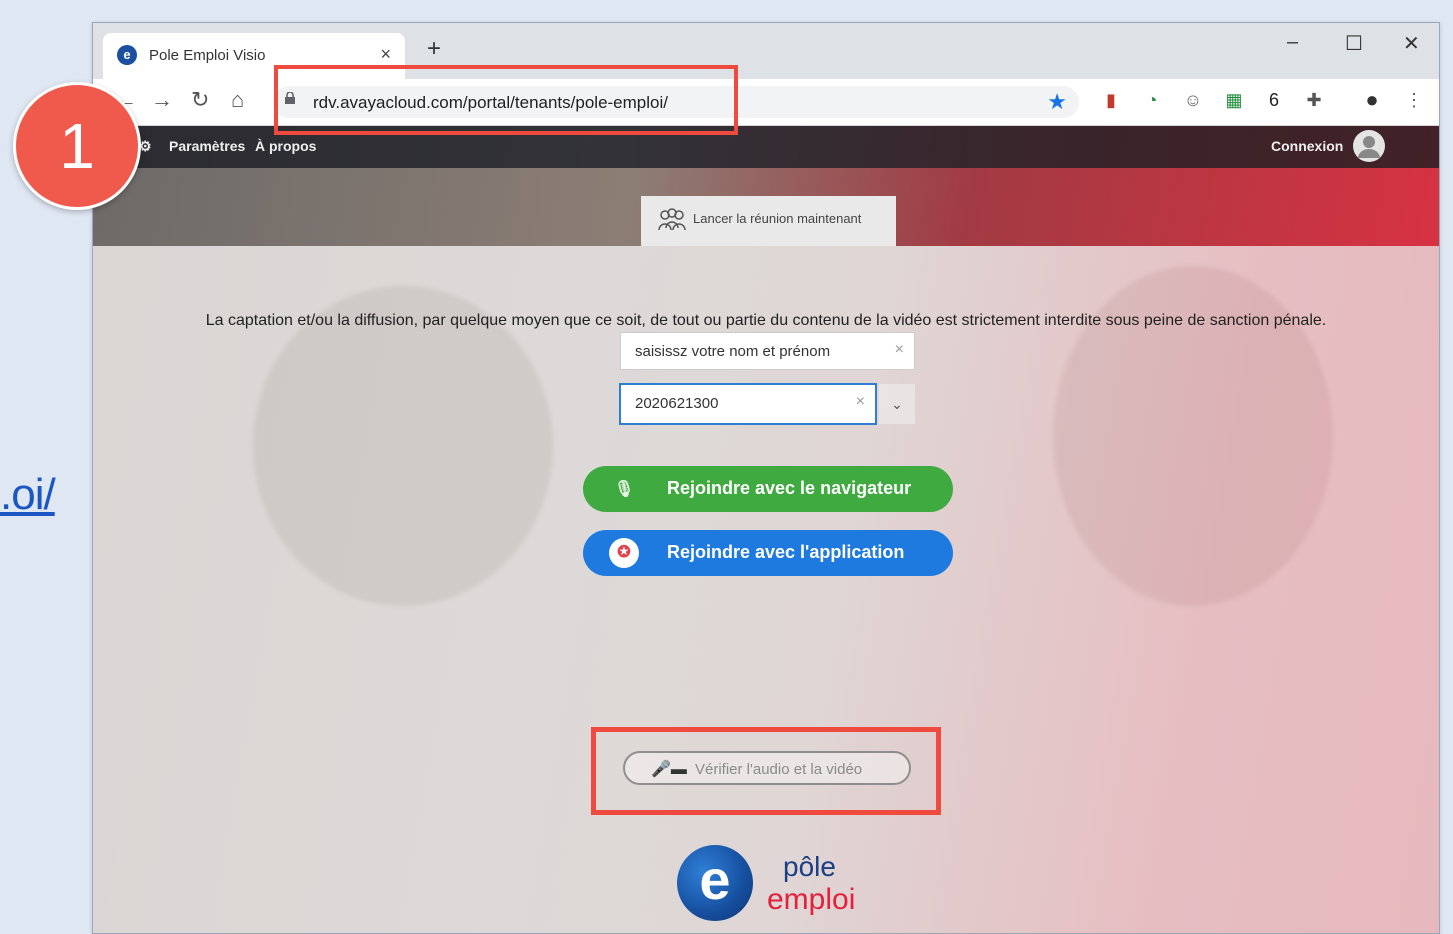  What do you see at coordinates (28, 495) in the screenshot?
I see `side-url-link: .oi/` at bounding box center [28, 495].